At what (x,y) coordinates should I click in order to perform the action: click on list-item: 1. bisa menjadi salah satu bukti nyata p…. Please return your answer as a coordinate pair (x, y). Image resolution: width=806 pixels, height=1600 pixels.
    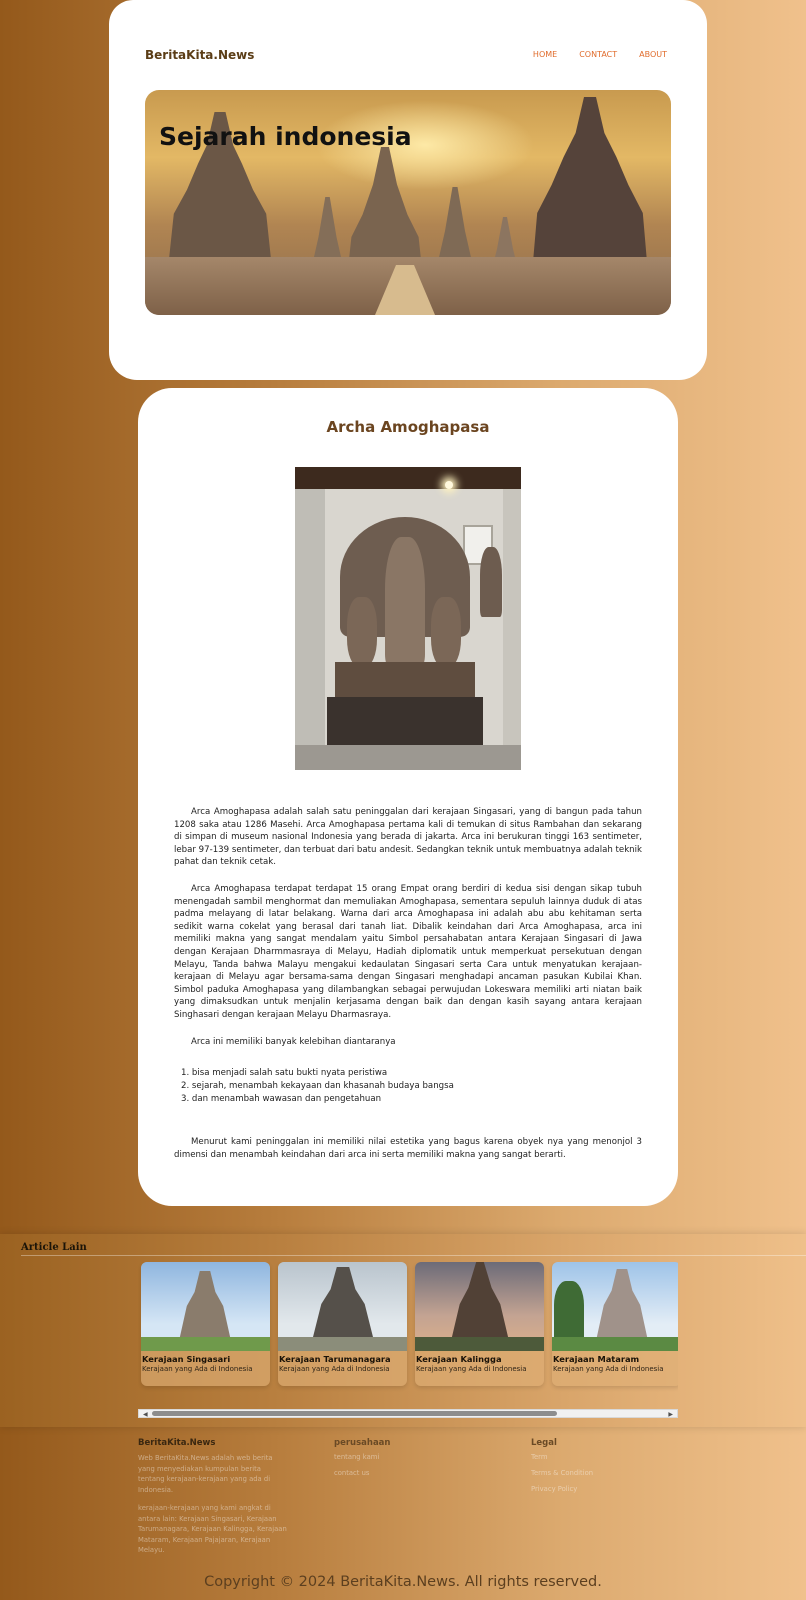
    Looking at the image, I should click on (284, 1073).